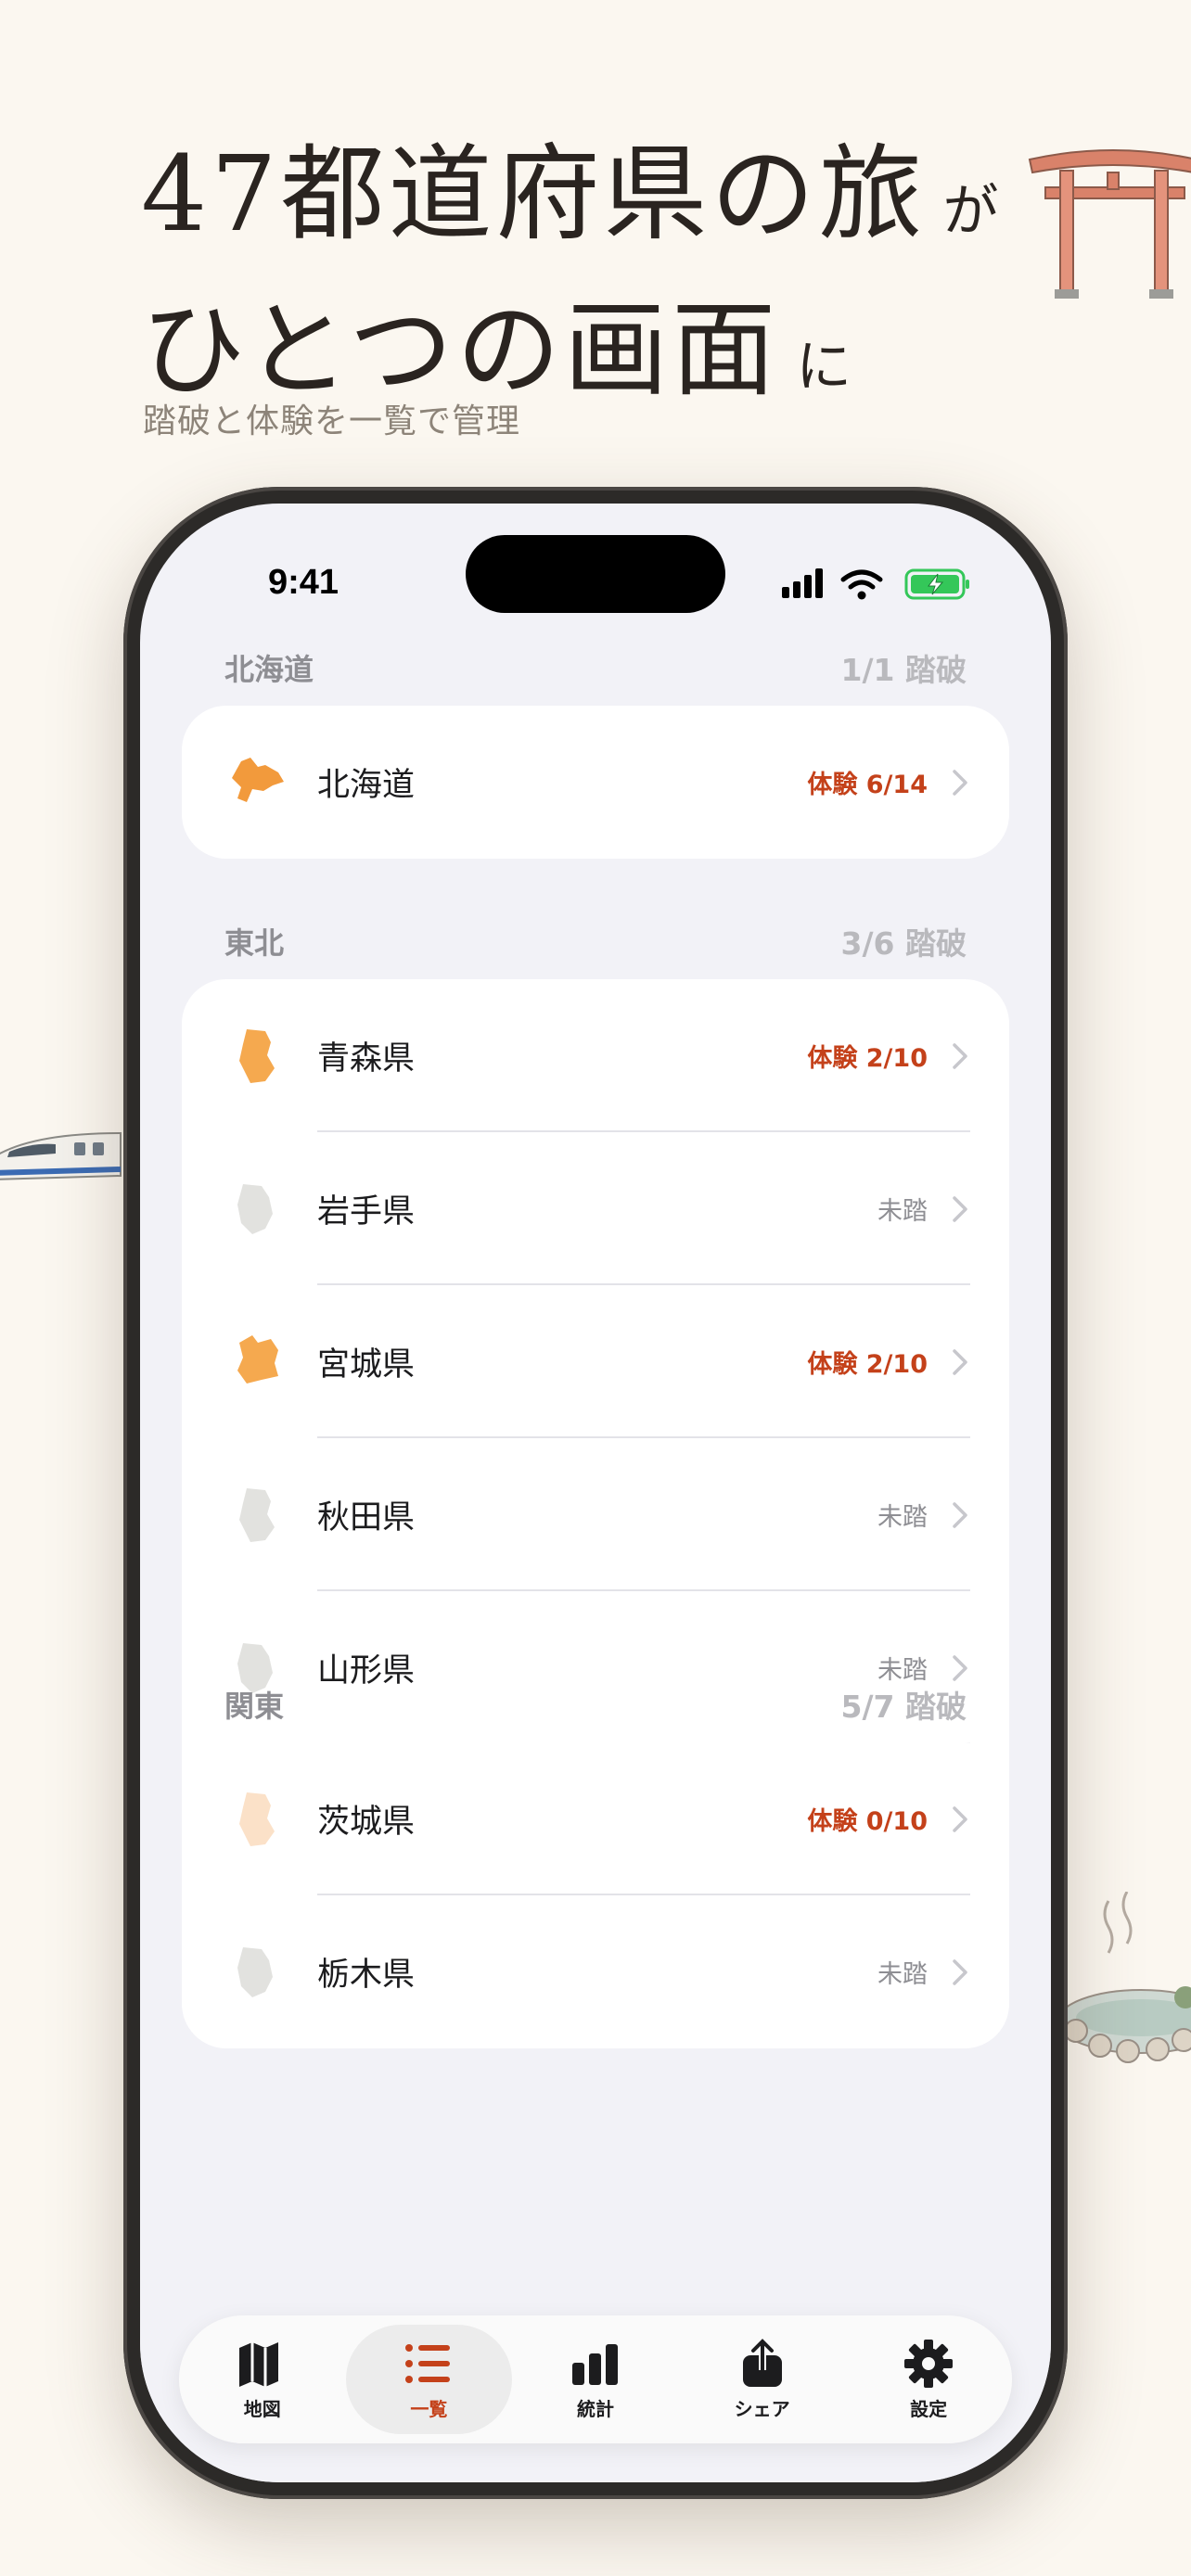 The image size is (1191, 2576). What do you see at coordinates (595, 1514) in the screenshot?
I see `prefecture-row: 秋田県 未踏` at bounding box center [595, 1514].